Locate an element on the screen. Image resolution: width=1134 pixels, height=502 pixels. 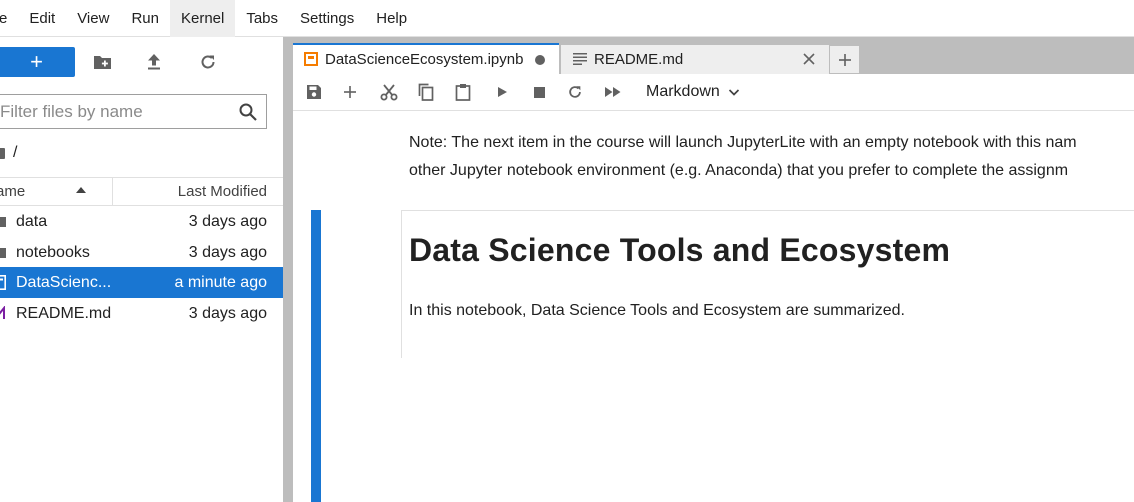
column-name-label: ame is located at coordinates (13, 191).